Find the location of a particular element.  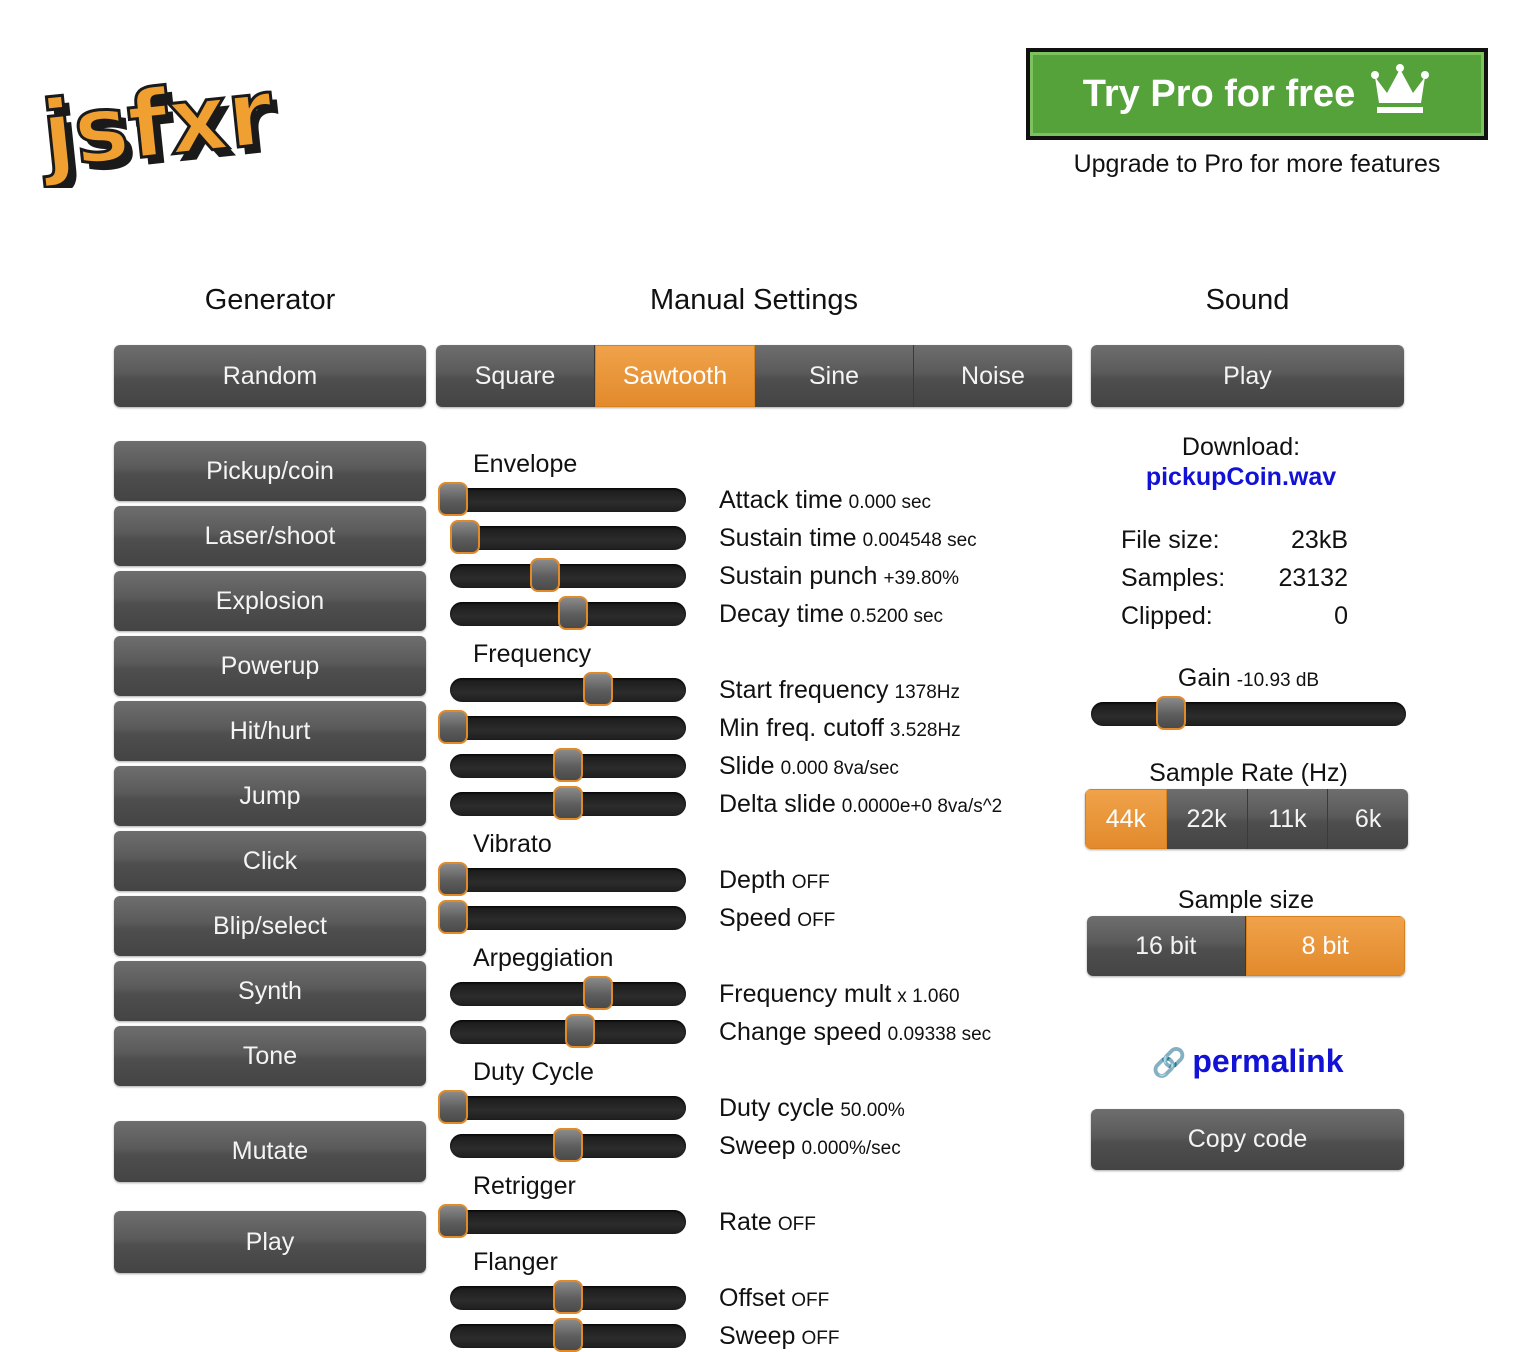

generator-title: Generator is located at coordinates (270, 300).